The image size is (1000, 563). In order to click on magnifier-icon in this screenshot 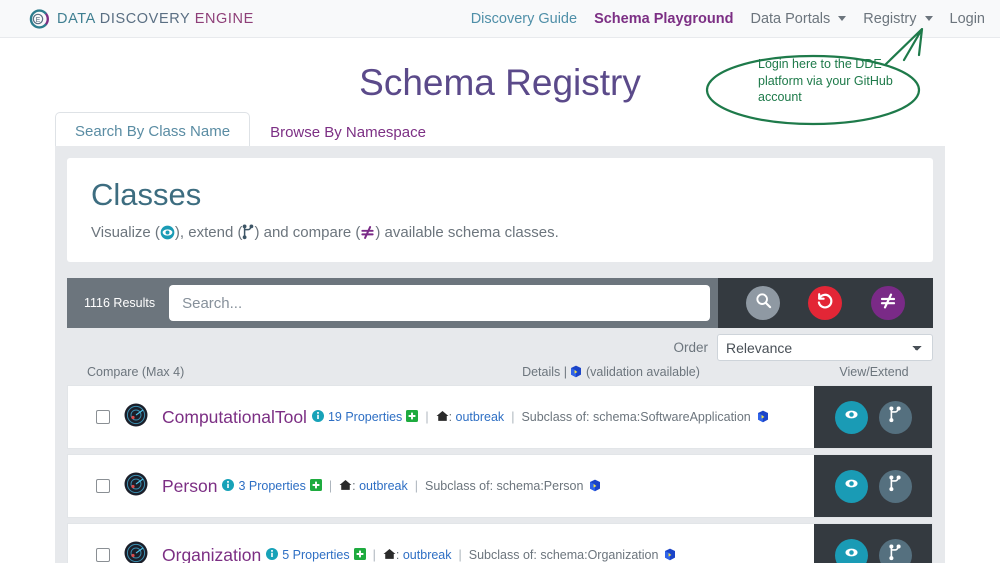, I will do `click(763, 303)`.